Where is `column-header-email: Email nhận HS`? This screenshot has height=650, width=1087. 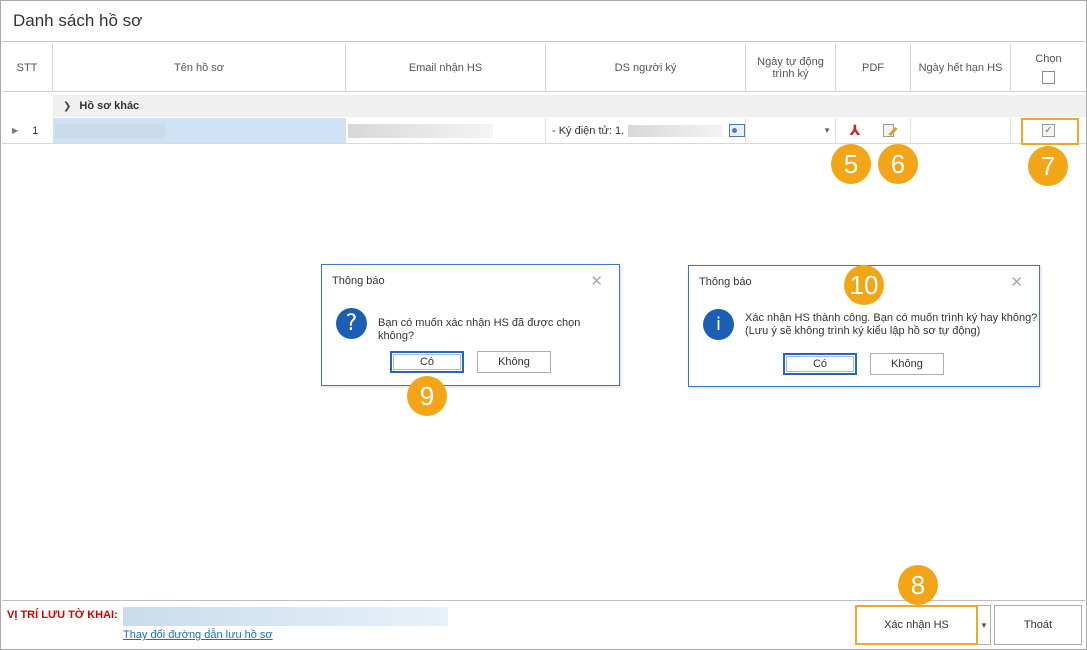
column-header-email: Email nhận HS is located at coordinates (446, 68).